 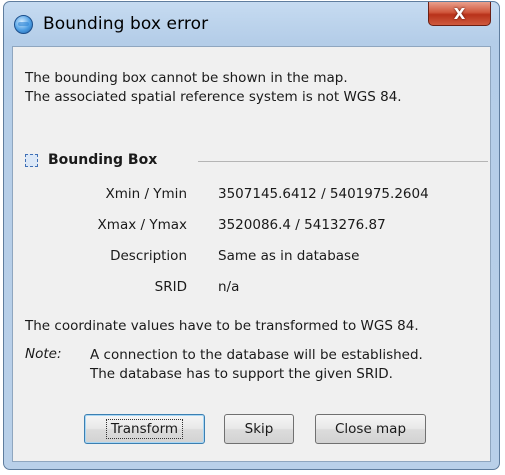 I want to click on window-title: Bounding box error, so click(x=126, y=24).